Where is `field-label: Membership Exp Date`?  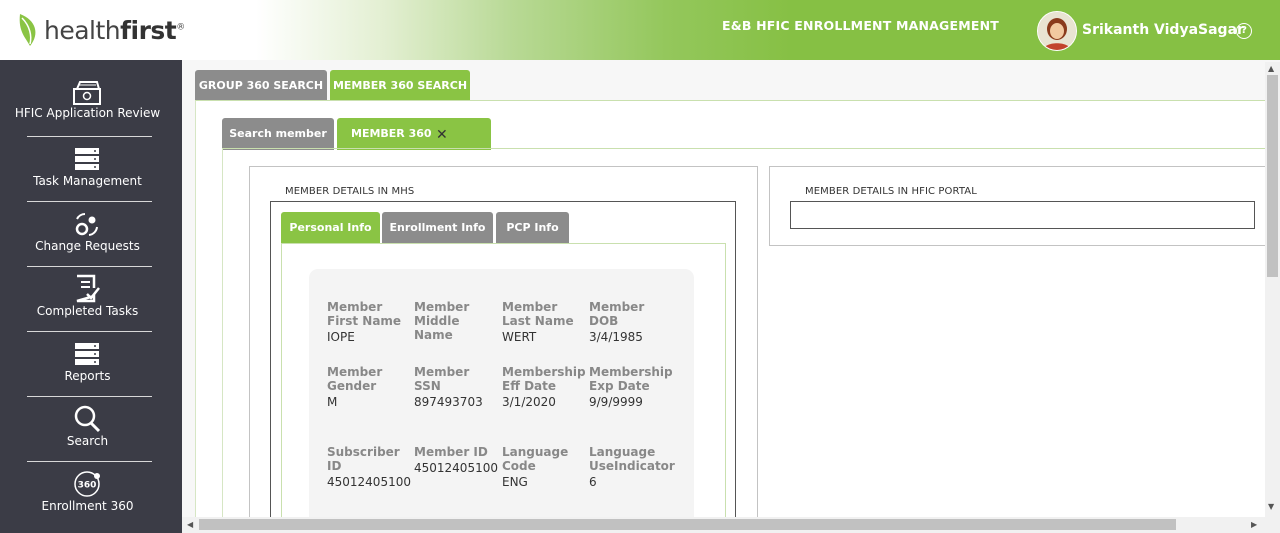 field-label: Membership Exp Date is located at coordinates (631, 379).